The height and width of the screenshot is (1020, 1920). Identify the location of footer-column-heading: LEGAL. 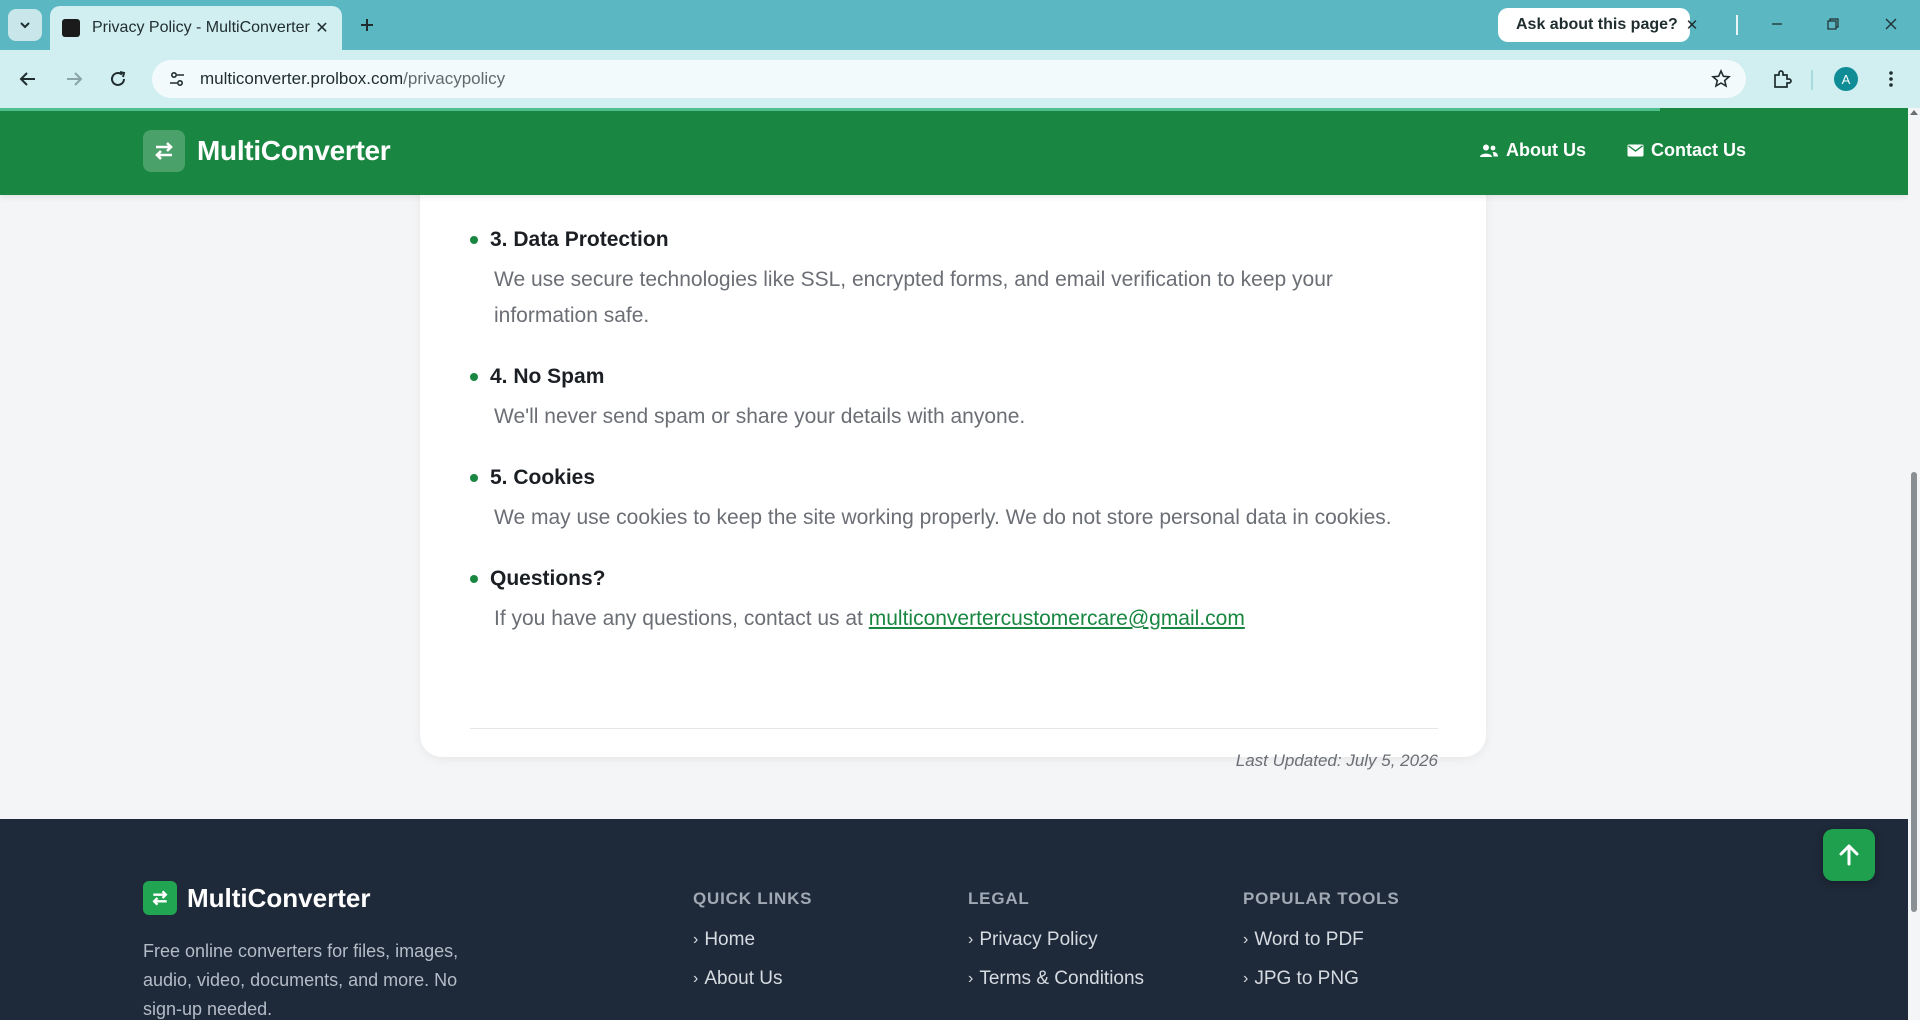
(999, 898).